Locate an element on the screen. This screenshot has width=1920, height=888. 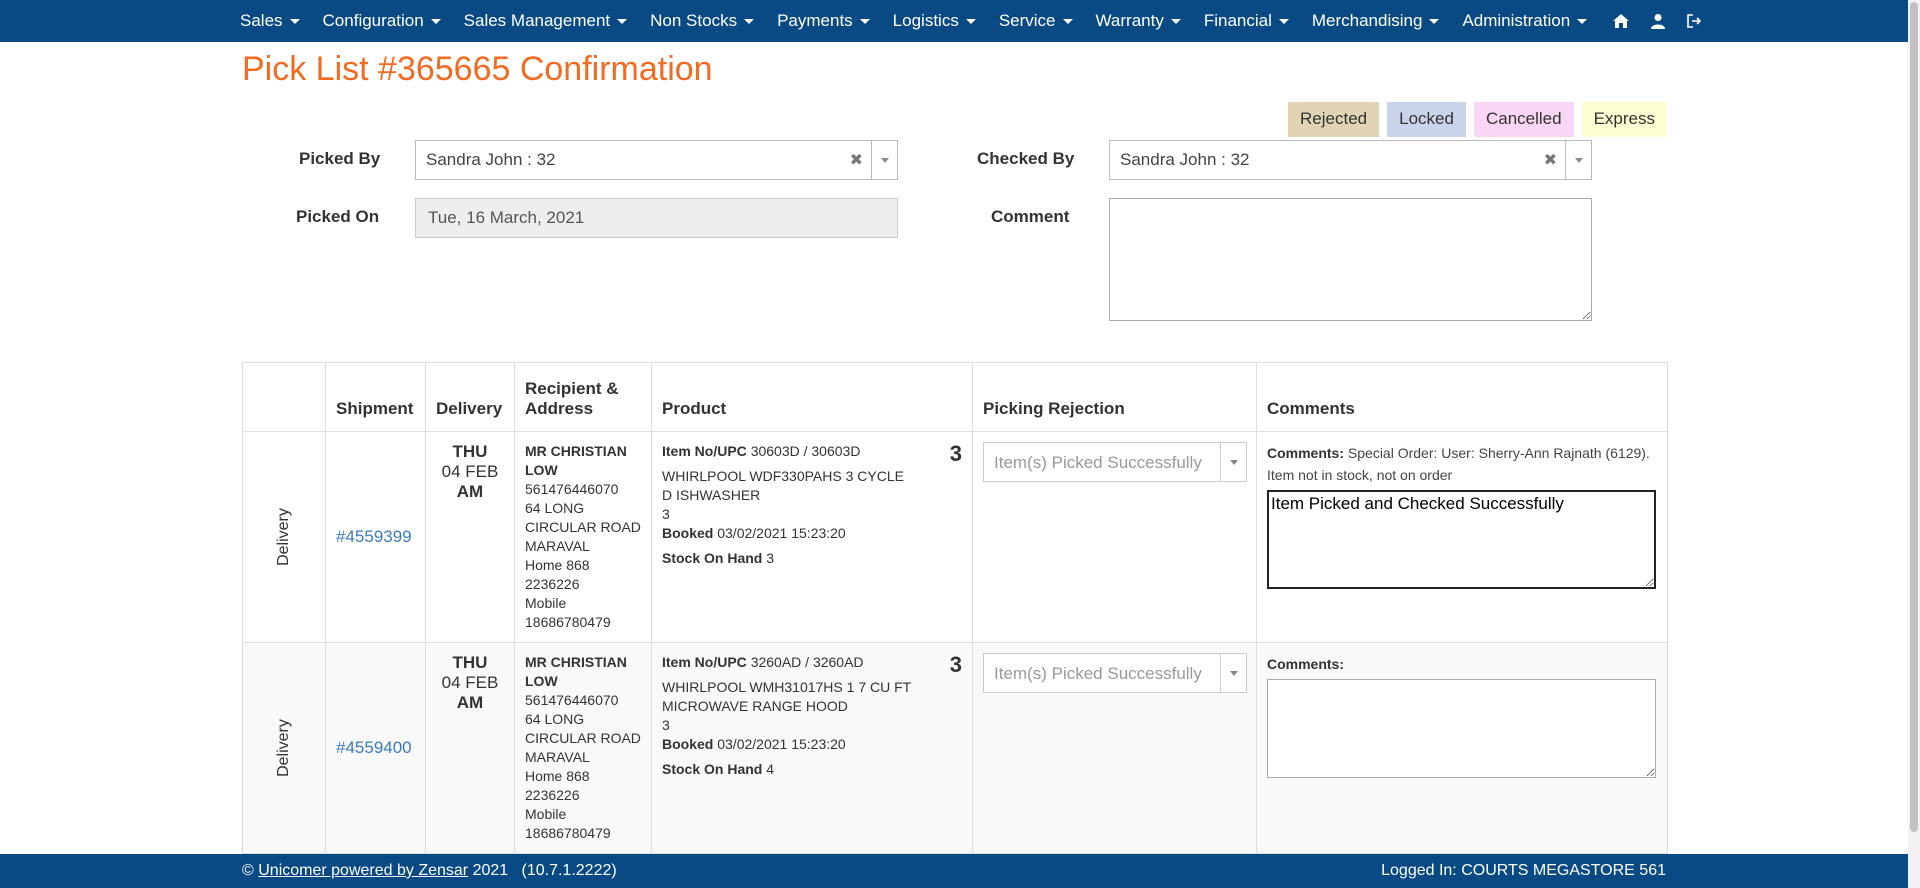
stock-row: Stock On Hand 3 is located at coordinates (812, 558).